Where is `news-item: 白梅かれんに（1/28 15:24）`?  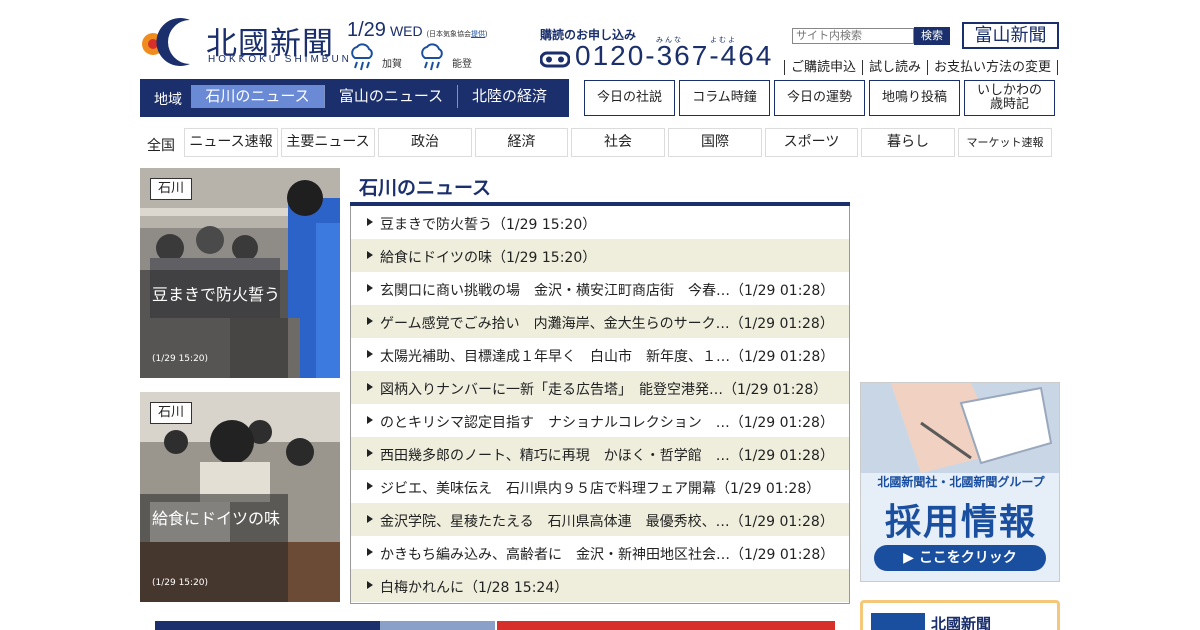 news-item: 白梅かれんに（1/28 15:24） is located at coordinates (600, 585).